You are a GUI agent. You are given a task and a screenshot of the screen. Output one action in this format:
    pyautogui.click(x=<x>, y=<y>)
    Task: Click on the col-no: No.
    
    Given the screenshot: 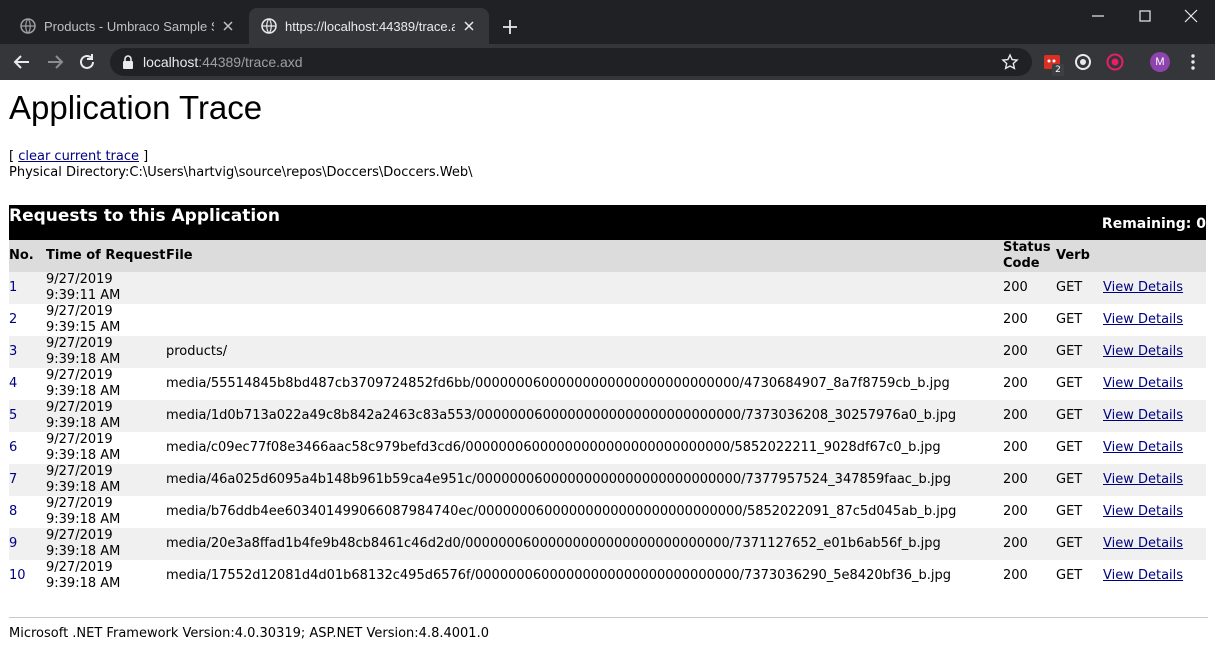 What is the action you would take?
    pyautogui.click(x=27, y=256)
    